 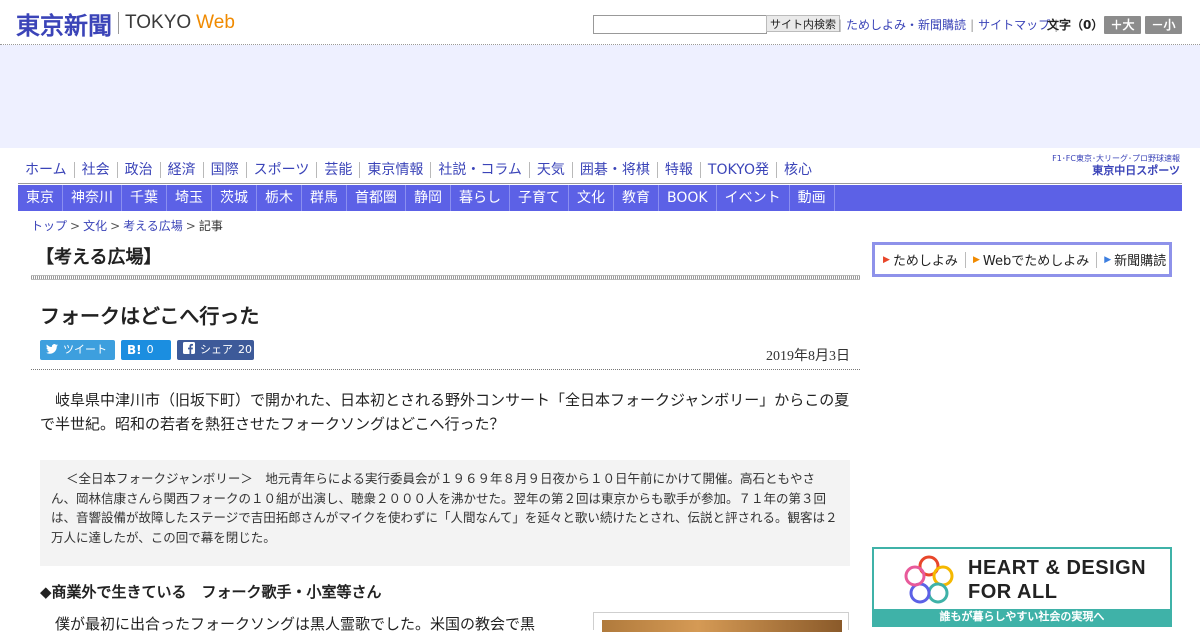 What do you see at coordinates (539, 198) in the screenshot?
I see `region-item-kosodate: 子育て` at bounding box center [539, 198].